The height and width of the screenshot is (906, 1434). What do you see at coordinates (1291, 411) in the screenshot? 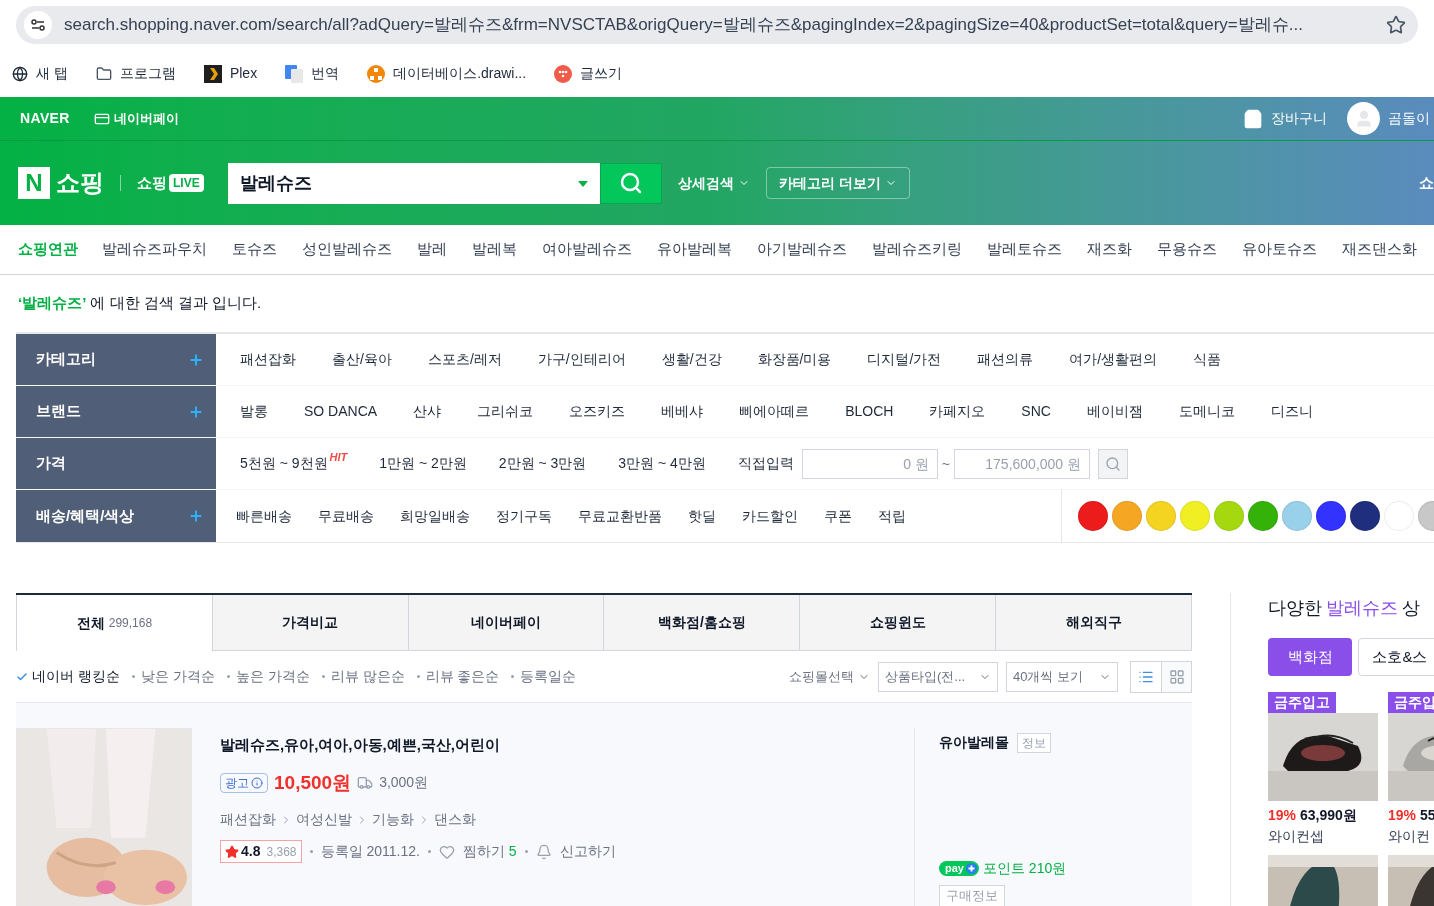
I see `filter-option: 디즈니` at bounding box center [1291, 411].